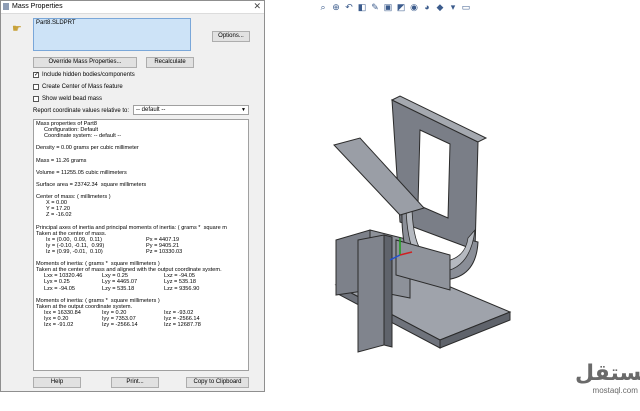 This screenshot has width=640, height=411. What do you see at coordinates (362, 7) in the screenshot?
I see `section-view-icon: ◧` at bounding box center [362, 7].